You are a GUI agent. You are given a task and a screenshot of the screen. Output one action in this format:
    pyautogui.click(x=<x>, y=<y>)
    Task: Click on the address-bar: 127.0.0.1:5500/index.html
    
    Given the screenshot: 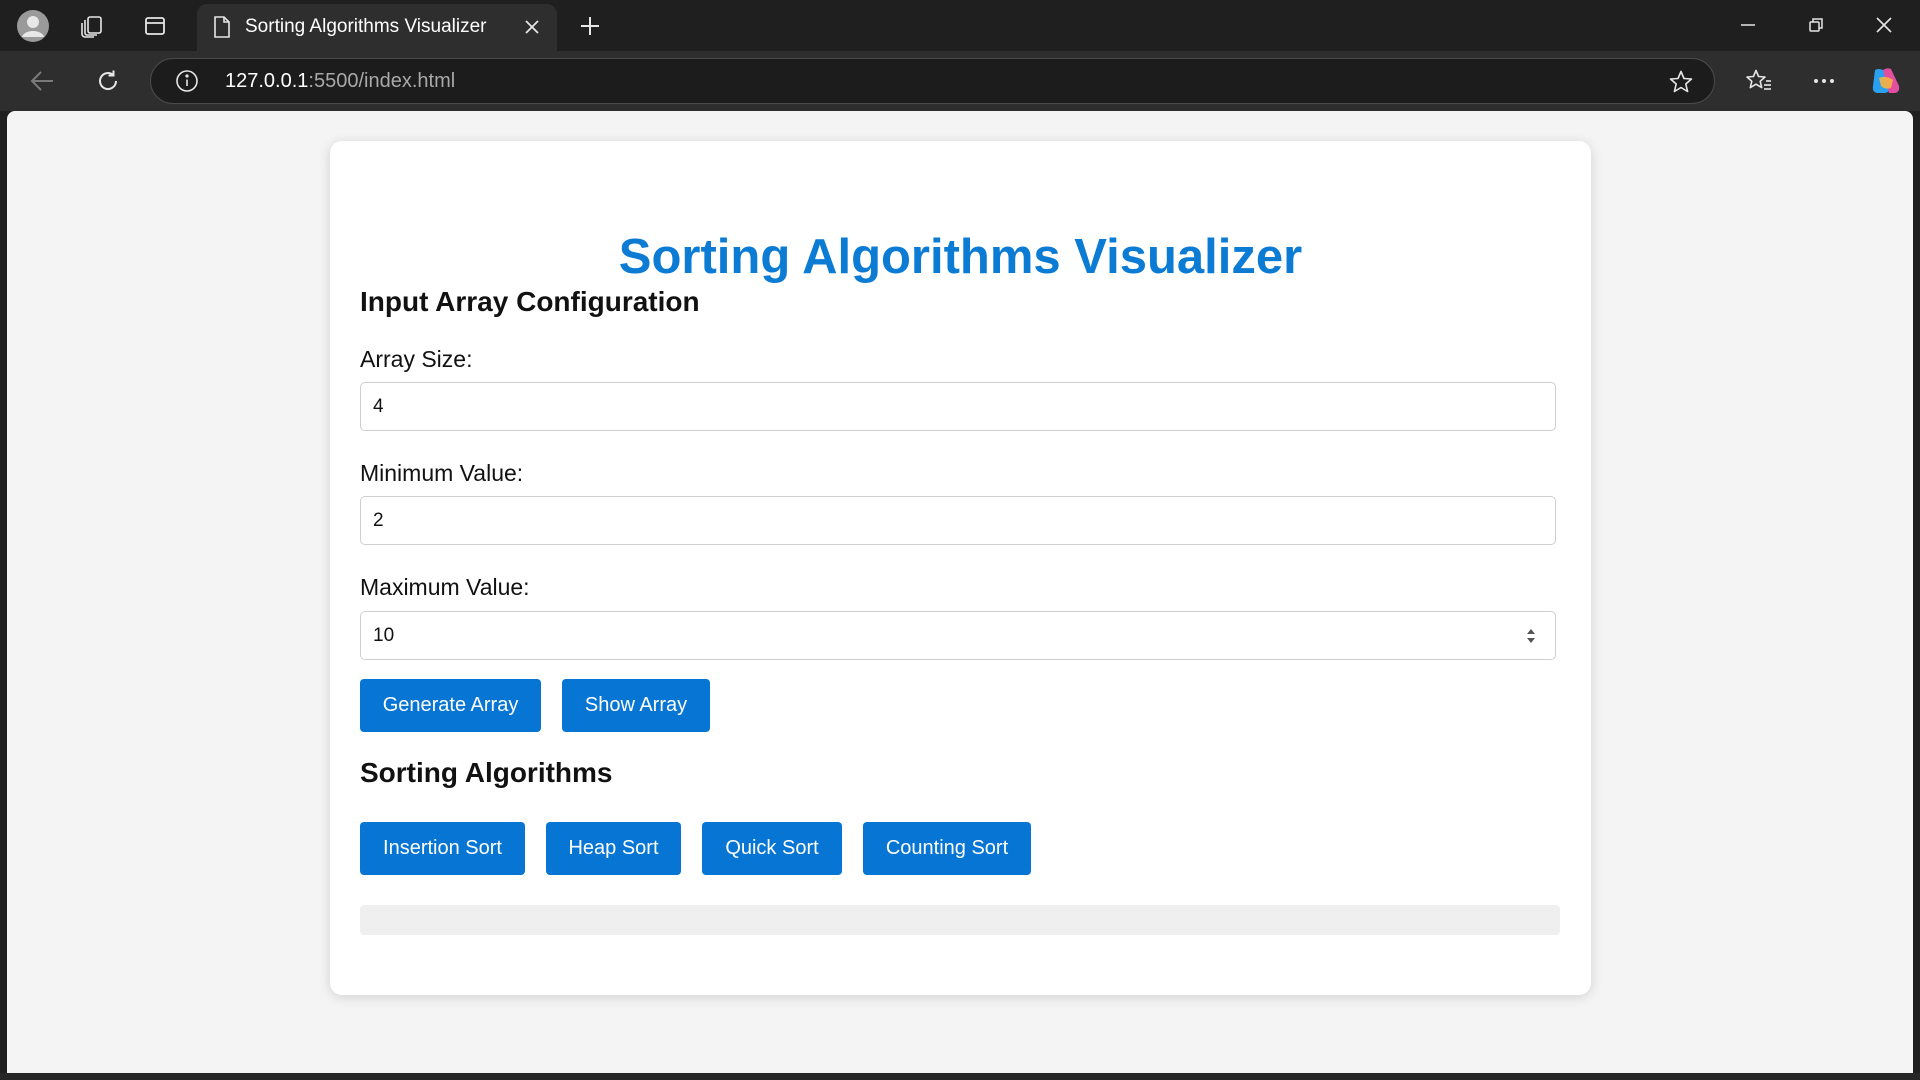 What is the action you would take?
    pyautogui.click(x=932, y=81)
    